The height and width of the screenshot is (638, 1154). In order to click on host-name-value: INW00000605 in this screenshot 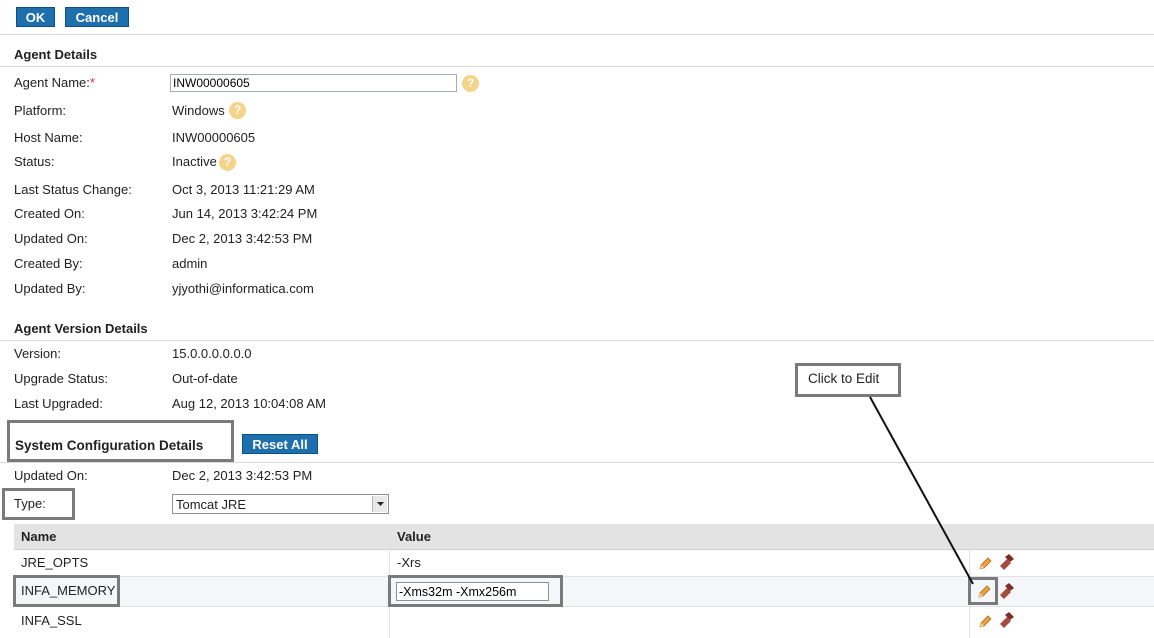, I will do `click(214, 137)`.